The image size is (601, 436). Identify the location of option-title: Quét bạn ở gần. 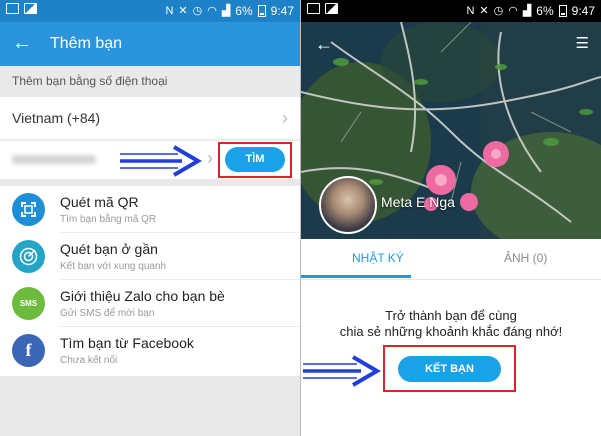
(109, 249).